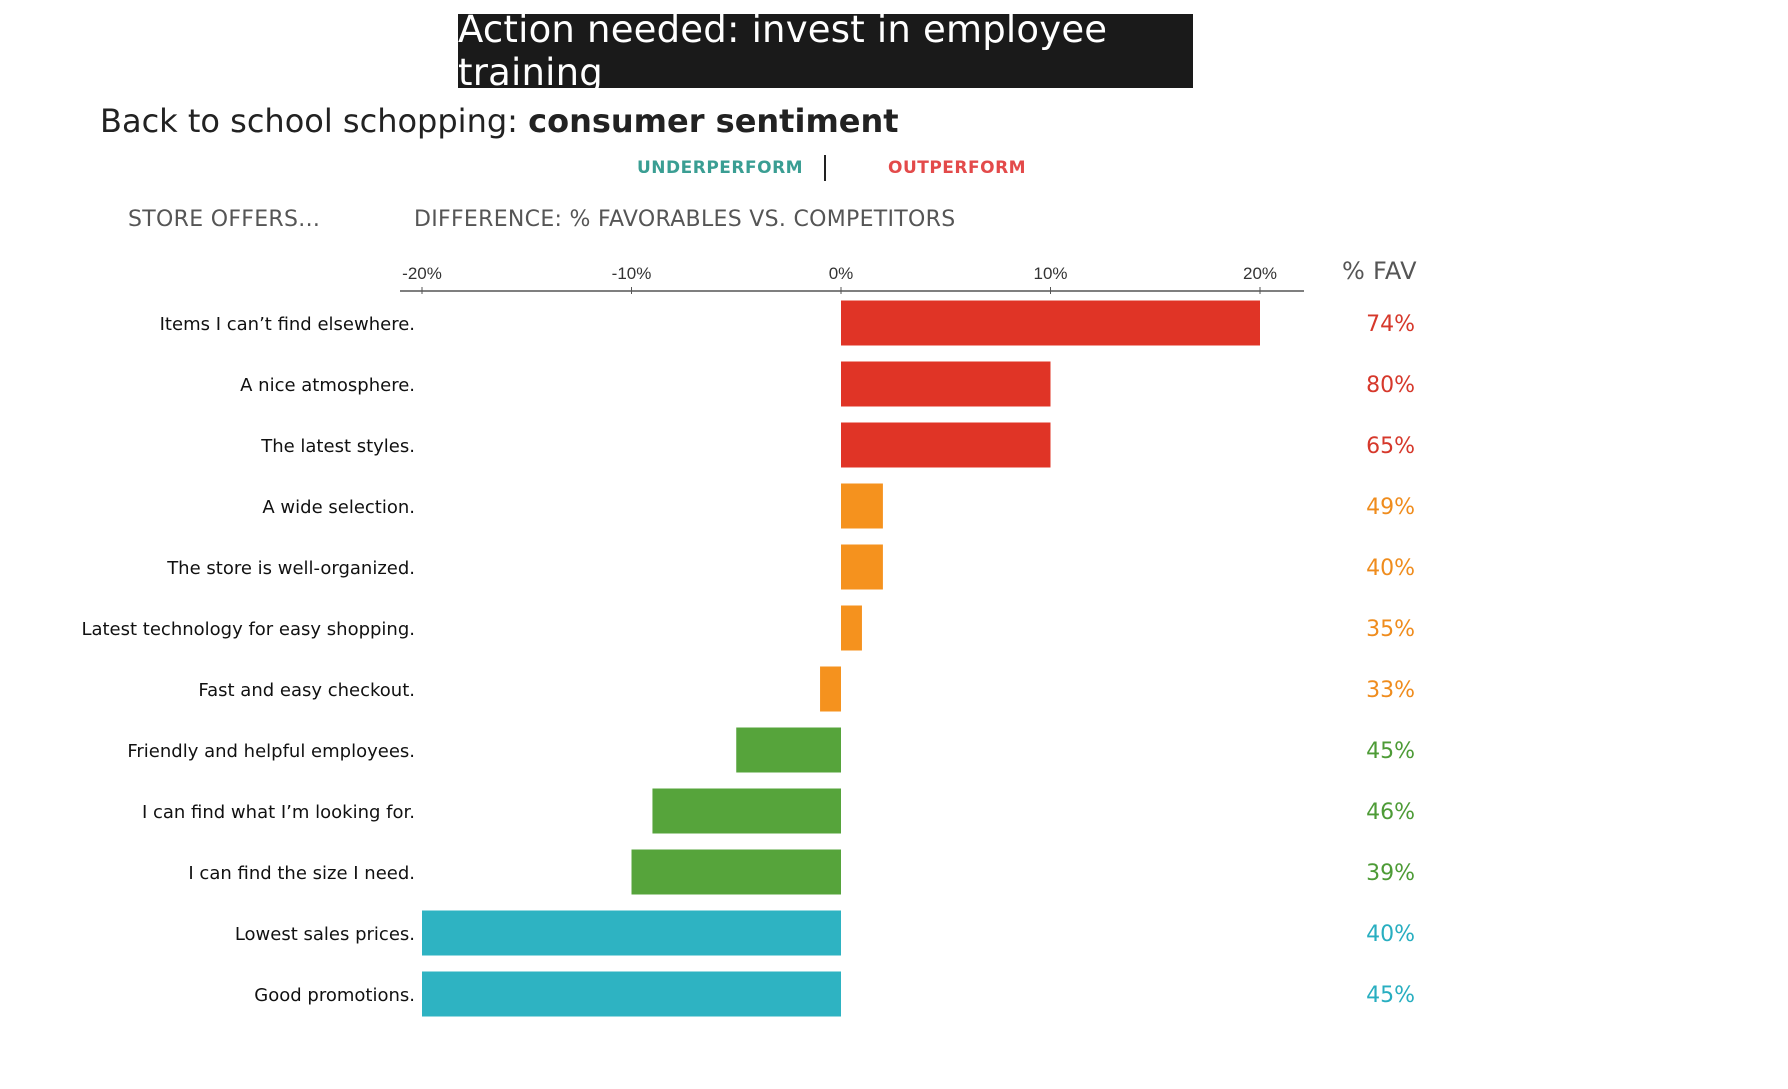 The image size is (1788, 1089). What do you see at coordinates (1390, 385) in the screenshot?
I see `fav-value-label: 80%` at bounding box center [1390, 385].